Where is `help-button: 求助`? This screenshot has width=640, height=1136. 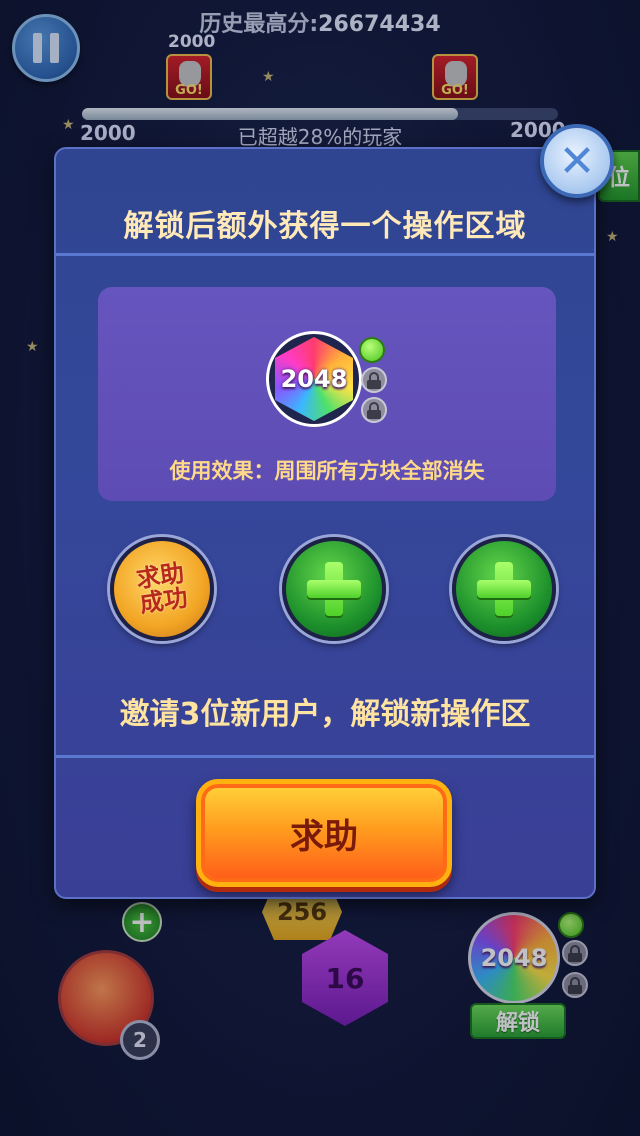
help-button: 求助 is located at coordinates (324, 833).